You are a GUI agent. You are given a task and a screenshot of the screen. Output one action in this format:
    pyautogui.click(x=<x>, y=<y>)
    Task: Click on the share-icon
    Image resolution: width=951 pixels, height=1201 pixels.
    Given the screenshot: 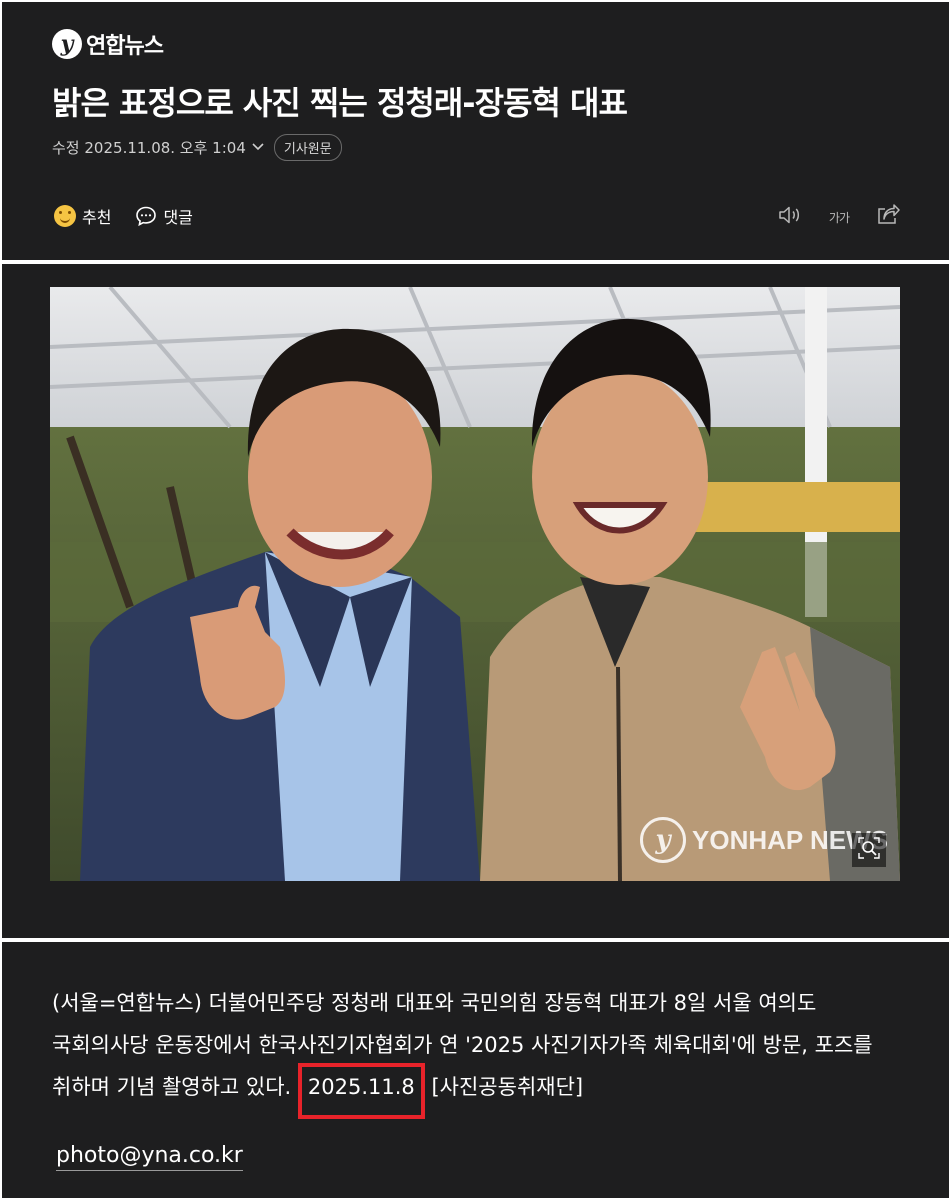 What is the action you would take?
    pyautogui.click(x=888, y=217)
    